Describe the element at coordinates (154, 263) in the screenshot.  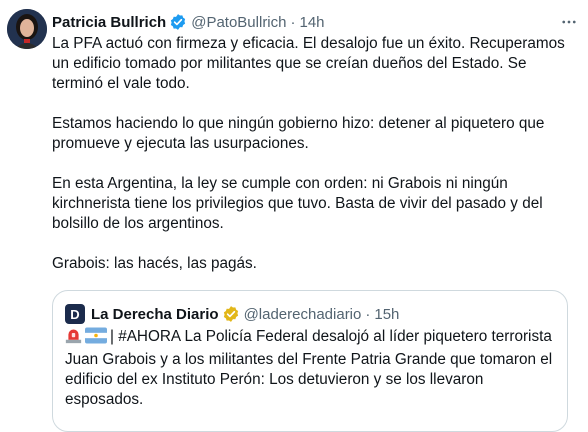
I see `tweet-paragraph: Grabois: las hacés, las pagás.` at that location.